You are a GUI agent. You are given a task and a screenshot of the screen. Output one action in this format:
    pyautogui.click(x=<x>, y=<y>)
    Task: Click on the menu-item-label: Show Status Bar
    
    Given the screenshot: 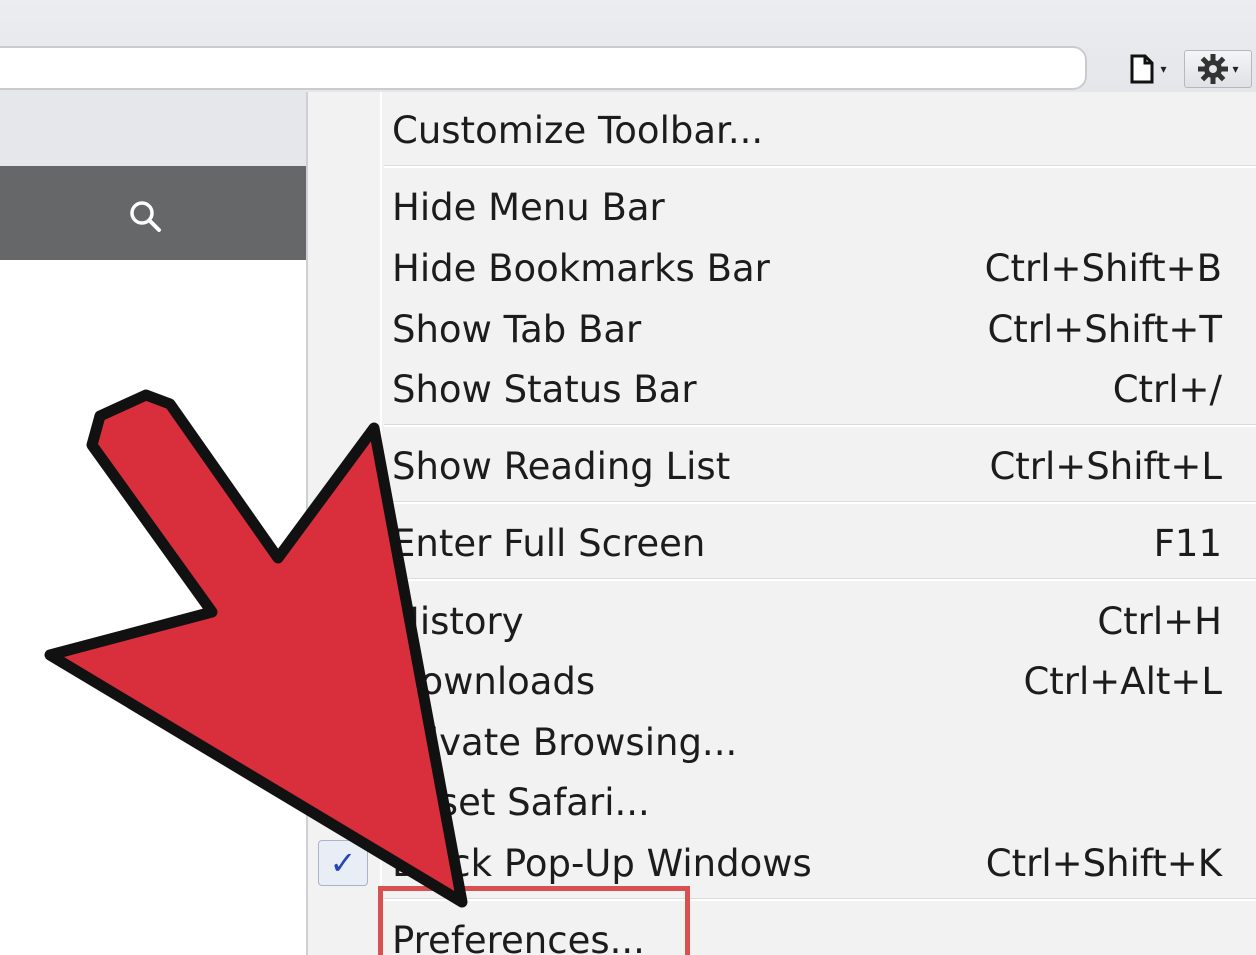 What is the action you would take?
    pyautogui.click(x=544, y=389)
    